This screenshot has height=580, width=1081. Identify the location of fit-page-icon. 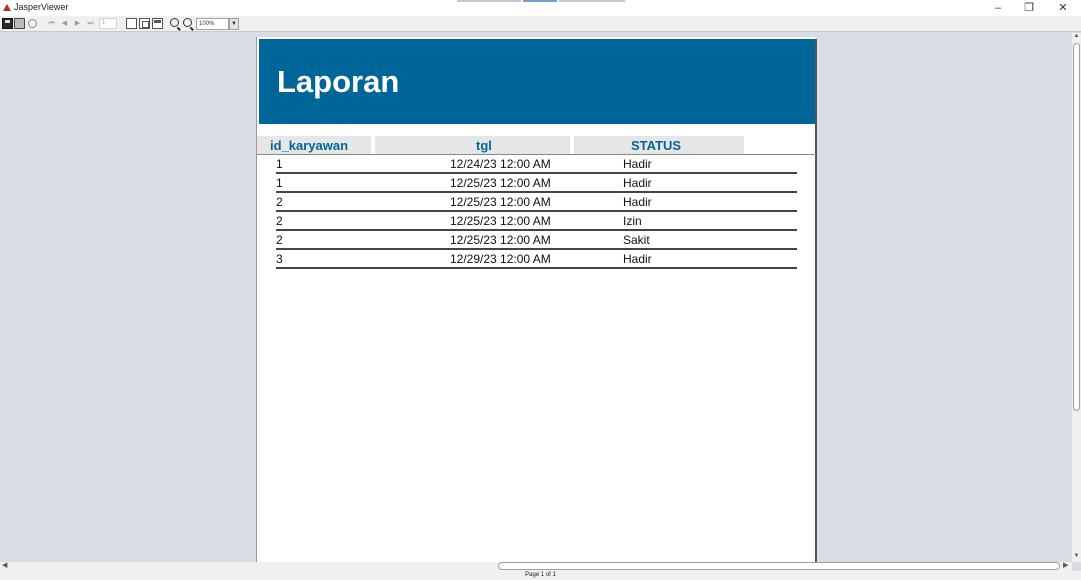
(144, 23).